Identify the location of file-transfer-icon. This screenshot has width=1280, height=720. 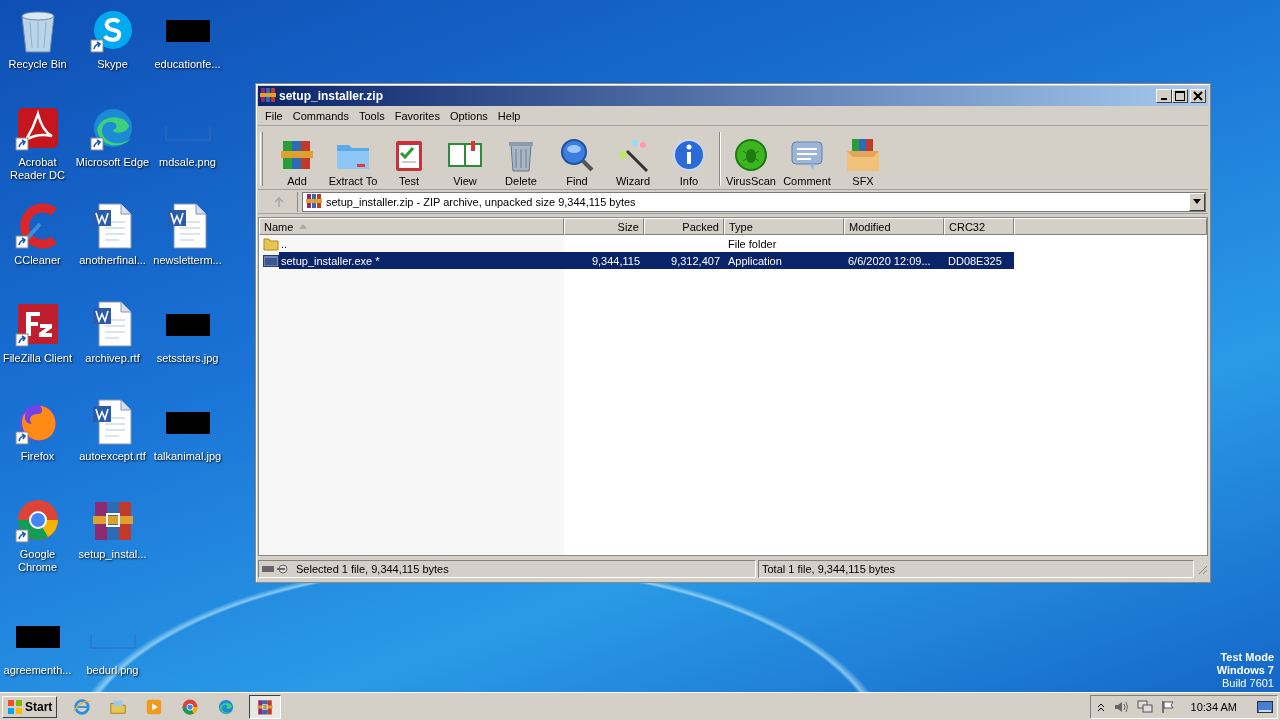
(37, 324).